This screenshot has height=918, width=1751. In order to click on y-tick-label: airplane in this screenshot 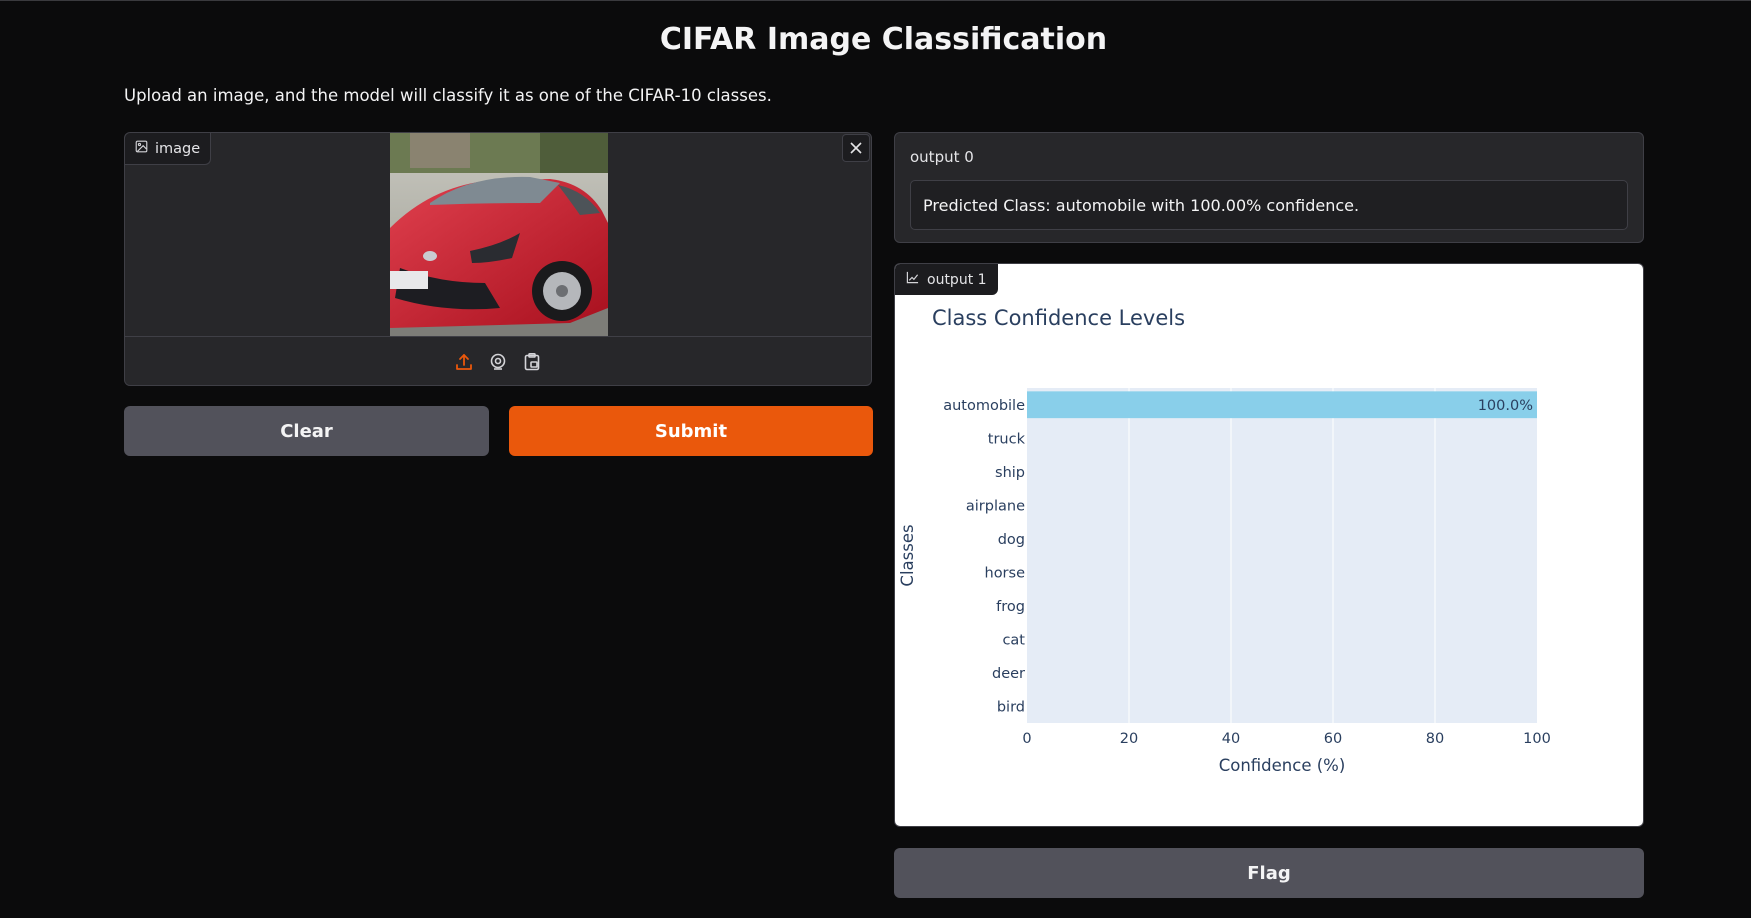, I will do `click(995, 506)`.